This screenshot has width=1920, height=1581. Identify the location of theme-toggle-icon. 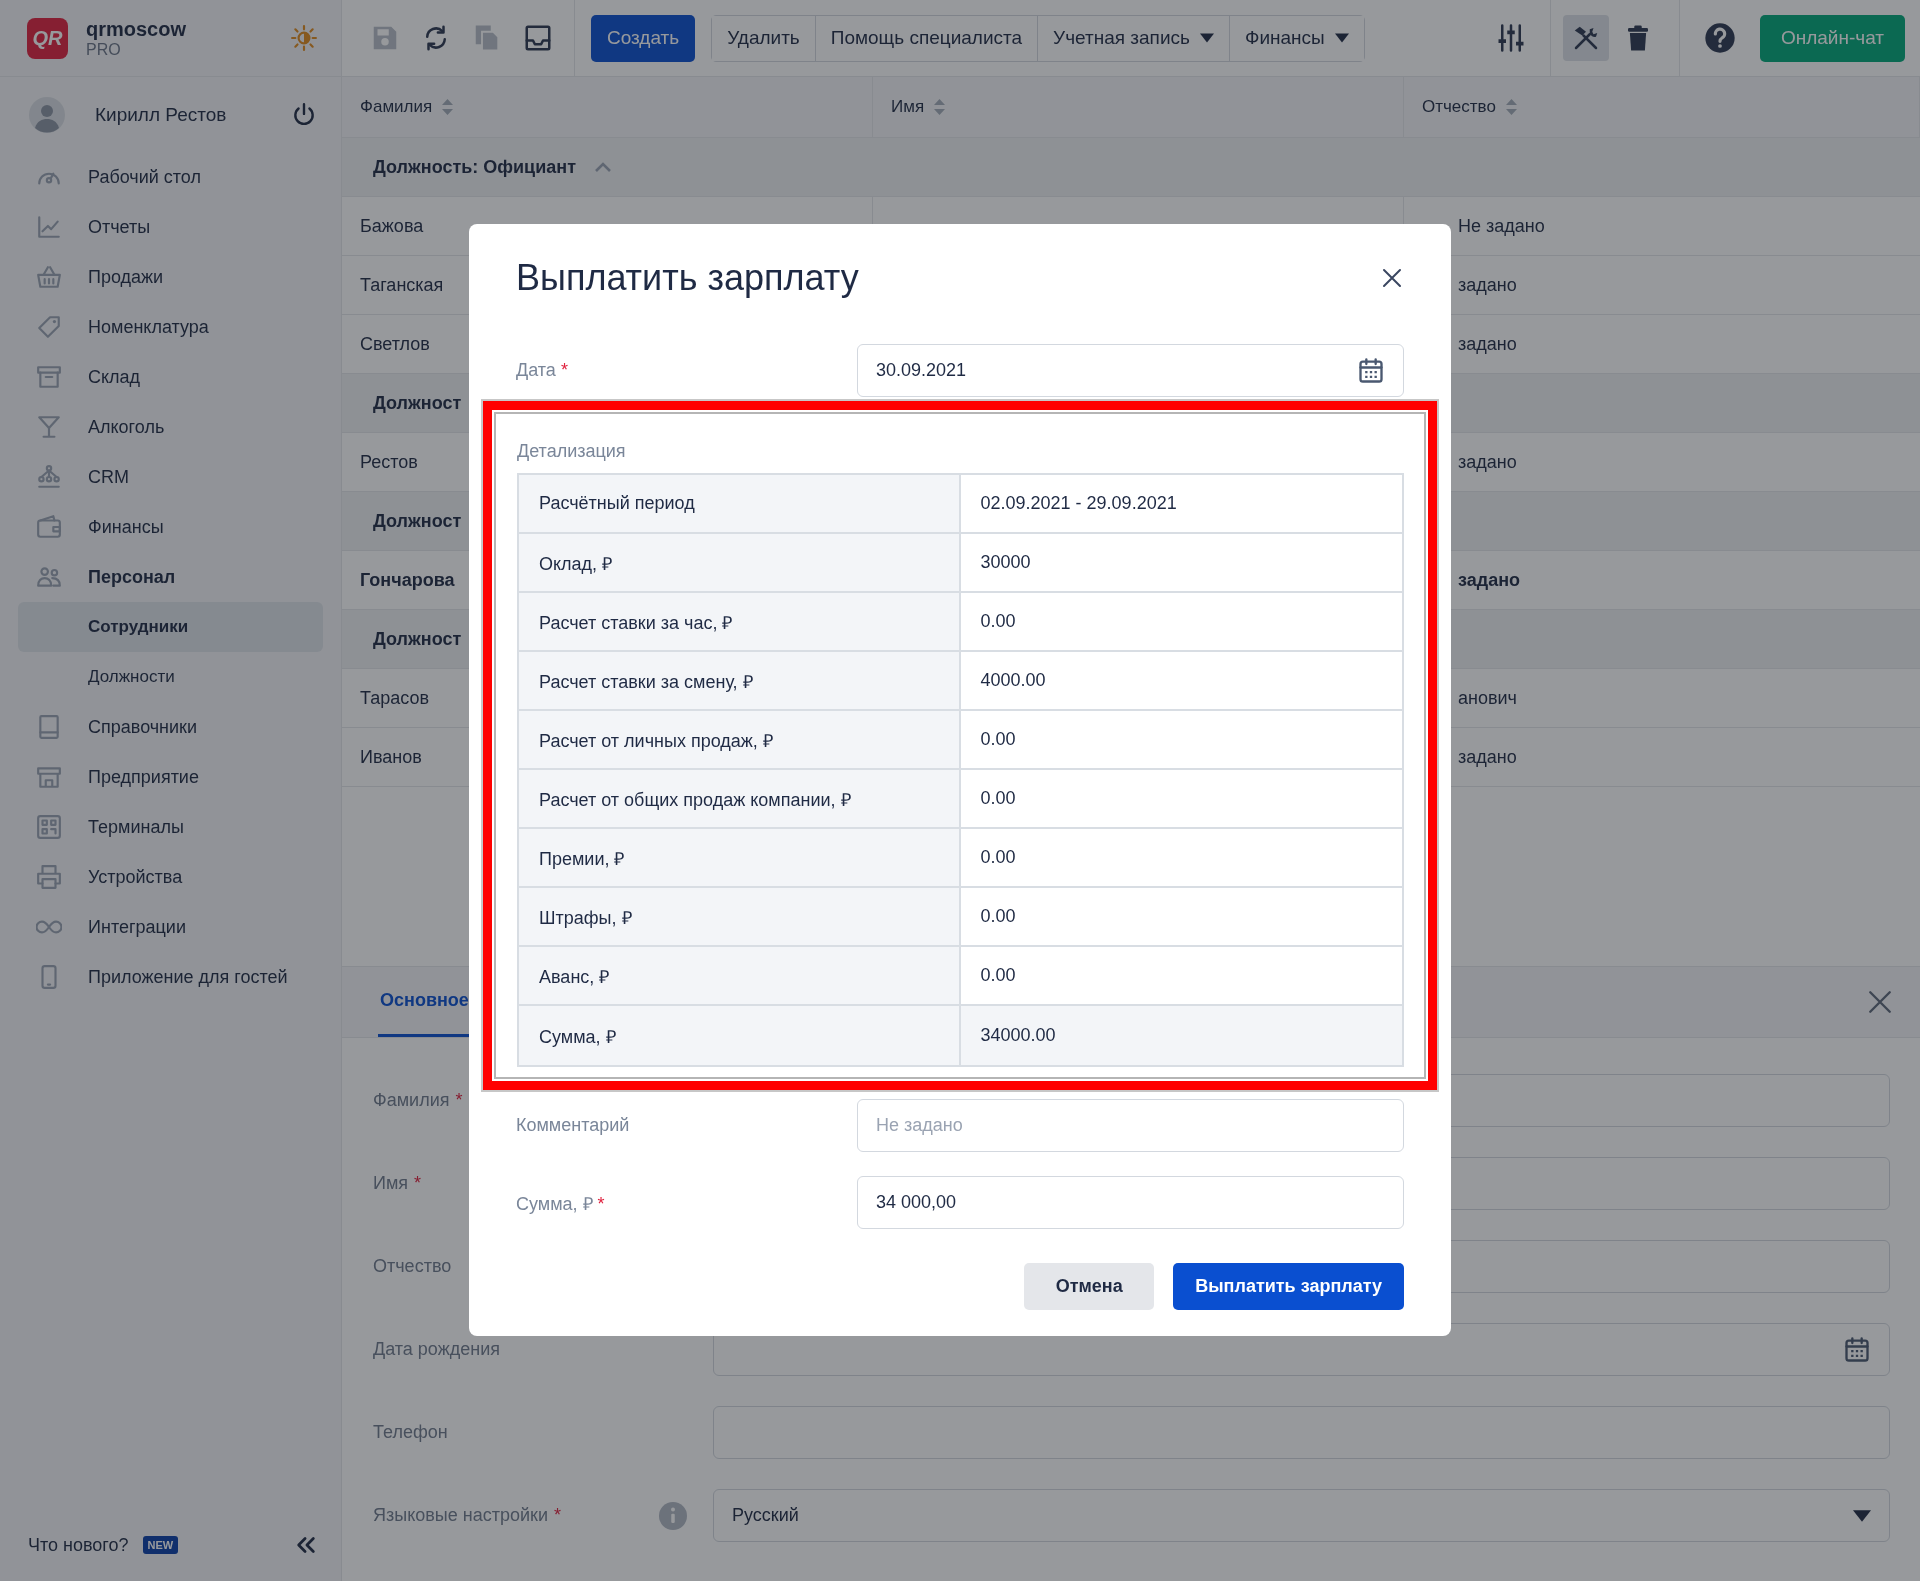
(304, 38).